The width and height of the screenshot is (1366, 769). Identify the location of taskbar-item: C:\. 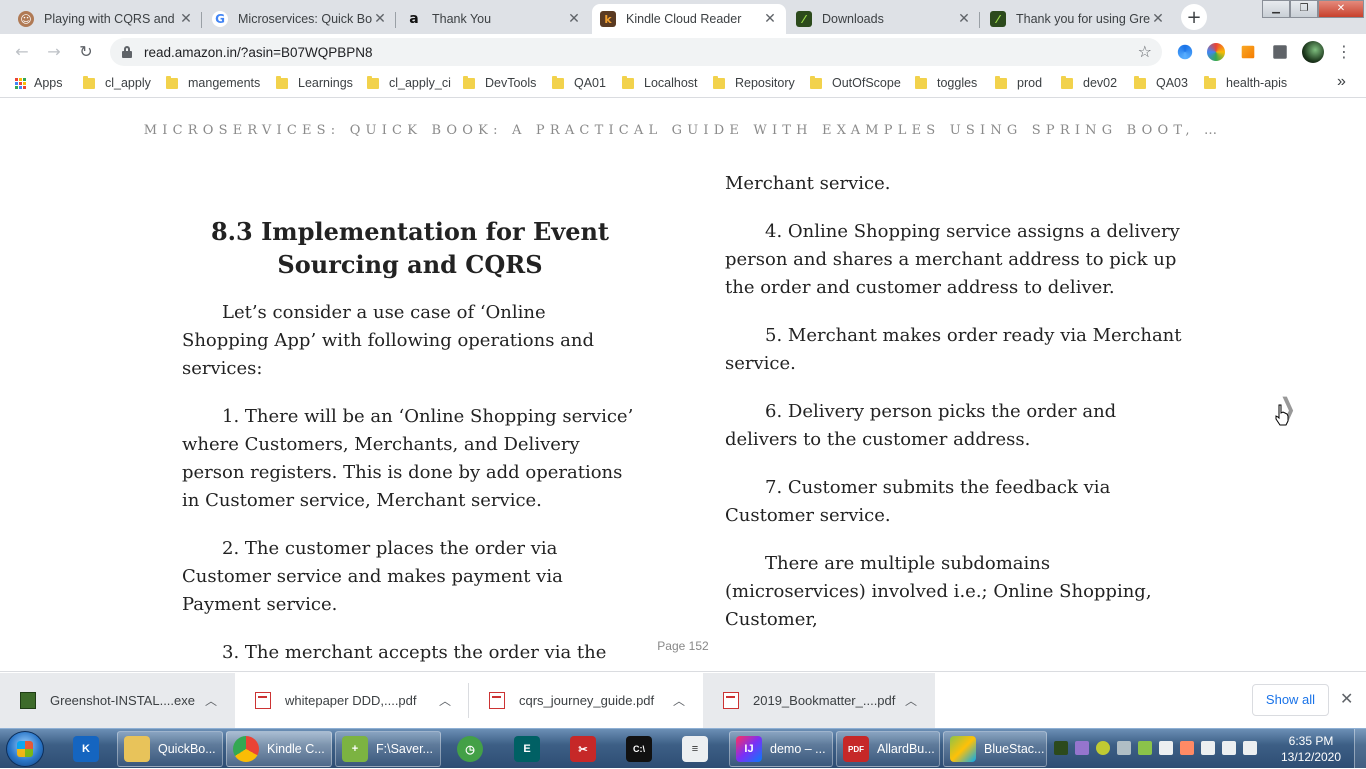
(639, 749).